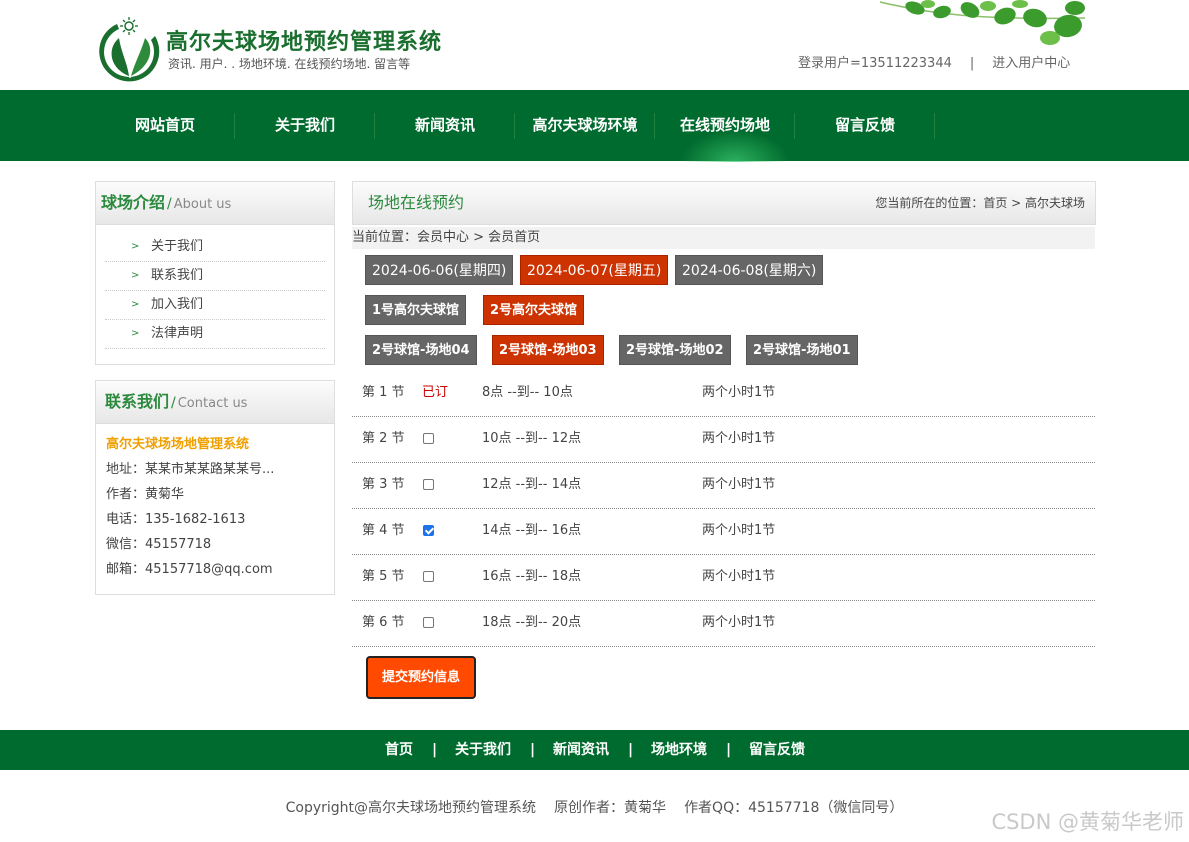 Image resolution: width=1189 pixels, height=842 pixels. What do you see at coordinates (399, 750) in the screenshot?
I see `footer-link-home: 首页` at bounding box center [399, 750].